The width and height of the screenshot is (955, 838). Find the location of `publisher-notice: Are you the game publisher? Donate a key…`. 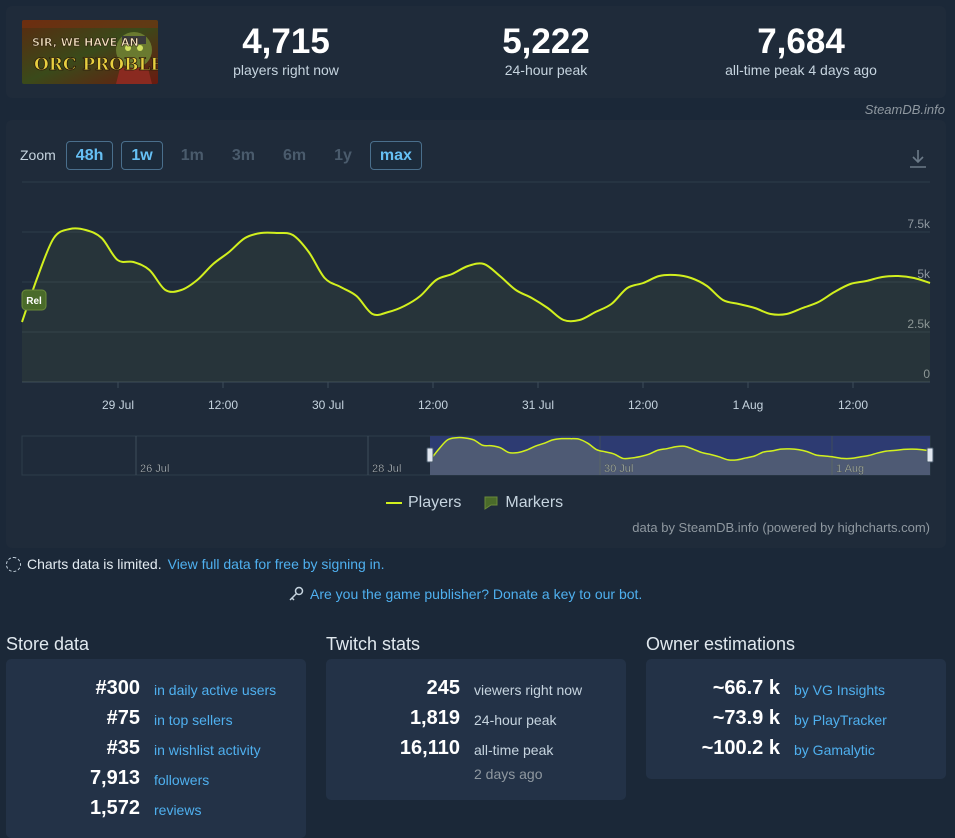

publisher-notice: Are you the game publisher? Donate a key… is located at coordinates (465, 594).